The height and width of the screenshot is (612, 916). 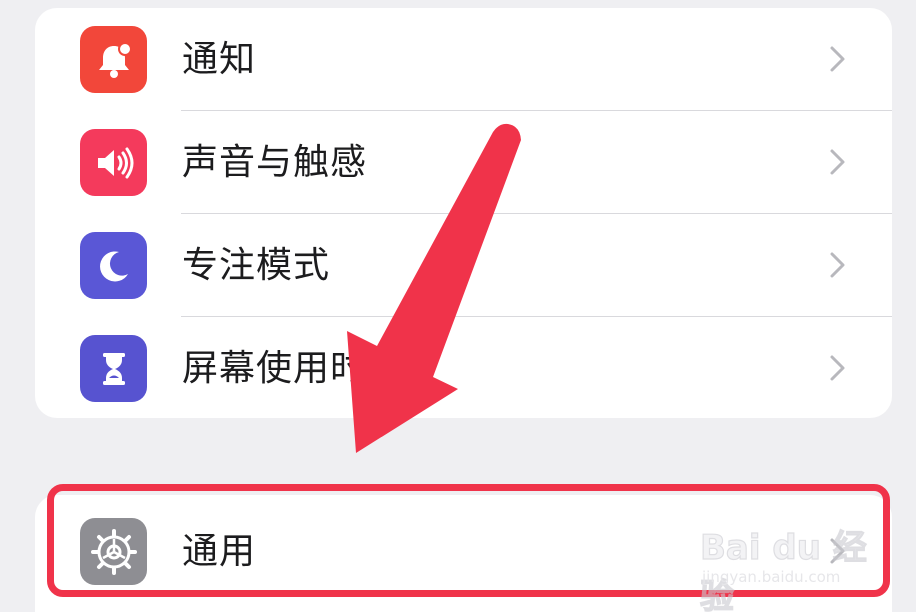 What do you see at coordinates (113, 368) in the screenshot?
I see `hourglass-icon` at bounding box center [113, 368].